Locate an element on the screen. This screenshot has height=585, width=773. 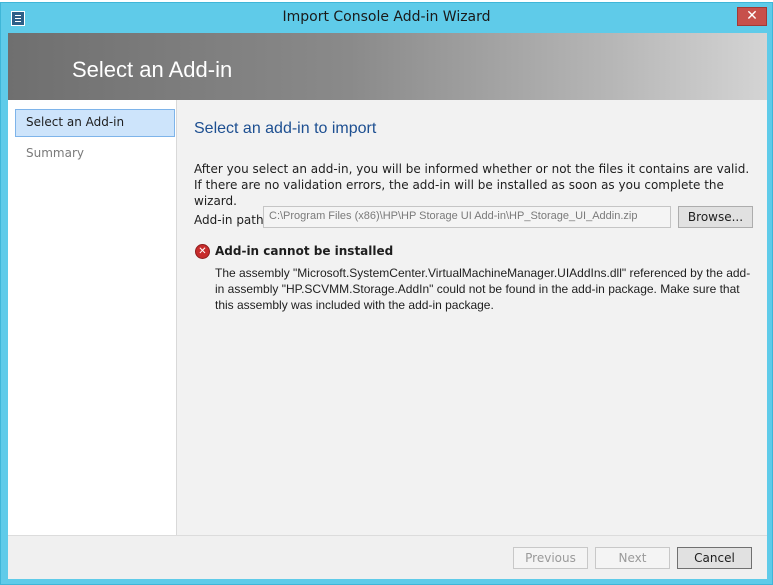
previous-button: Previous is located at coordinates (550, 558).